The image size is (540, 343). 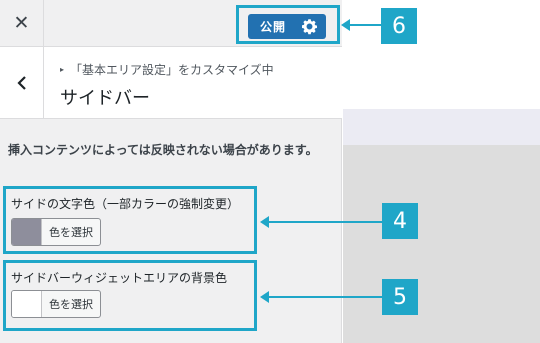 I want to click on section-title: サイドバー, so click(x=105, y=98).